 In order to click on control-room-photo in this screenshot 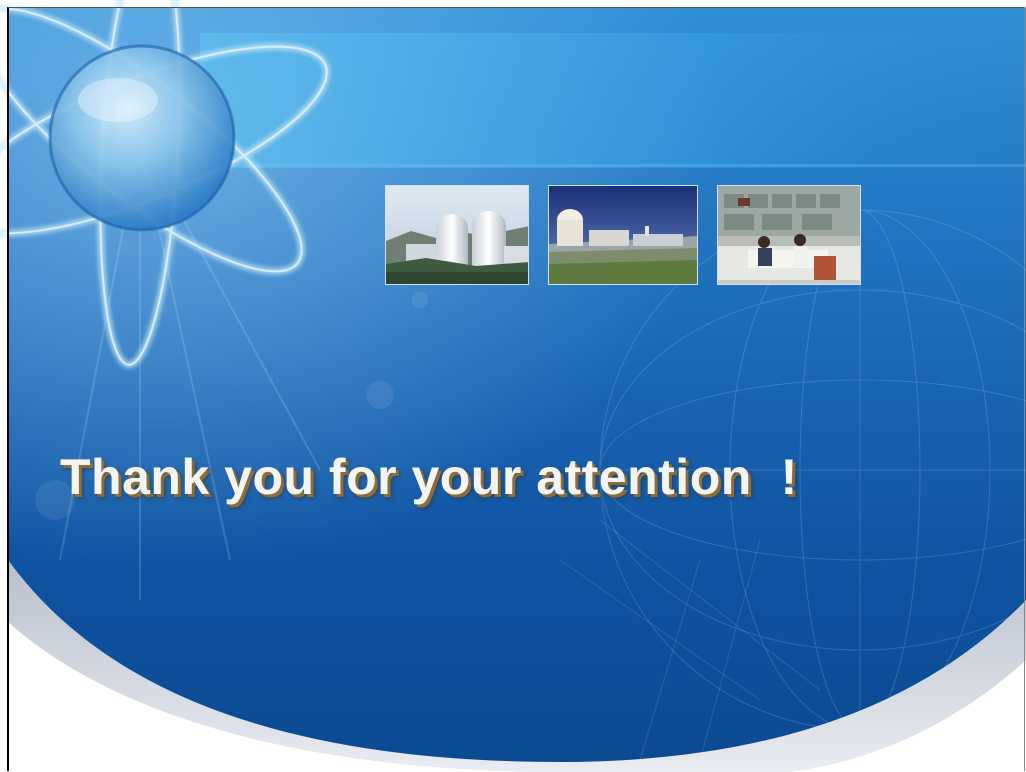, I will do `click(789, 235)`.